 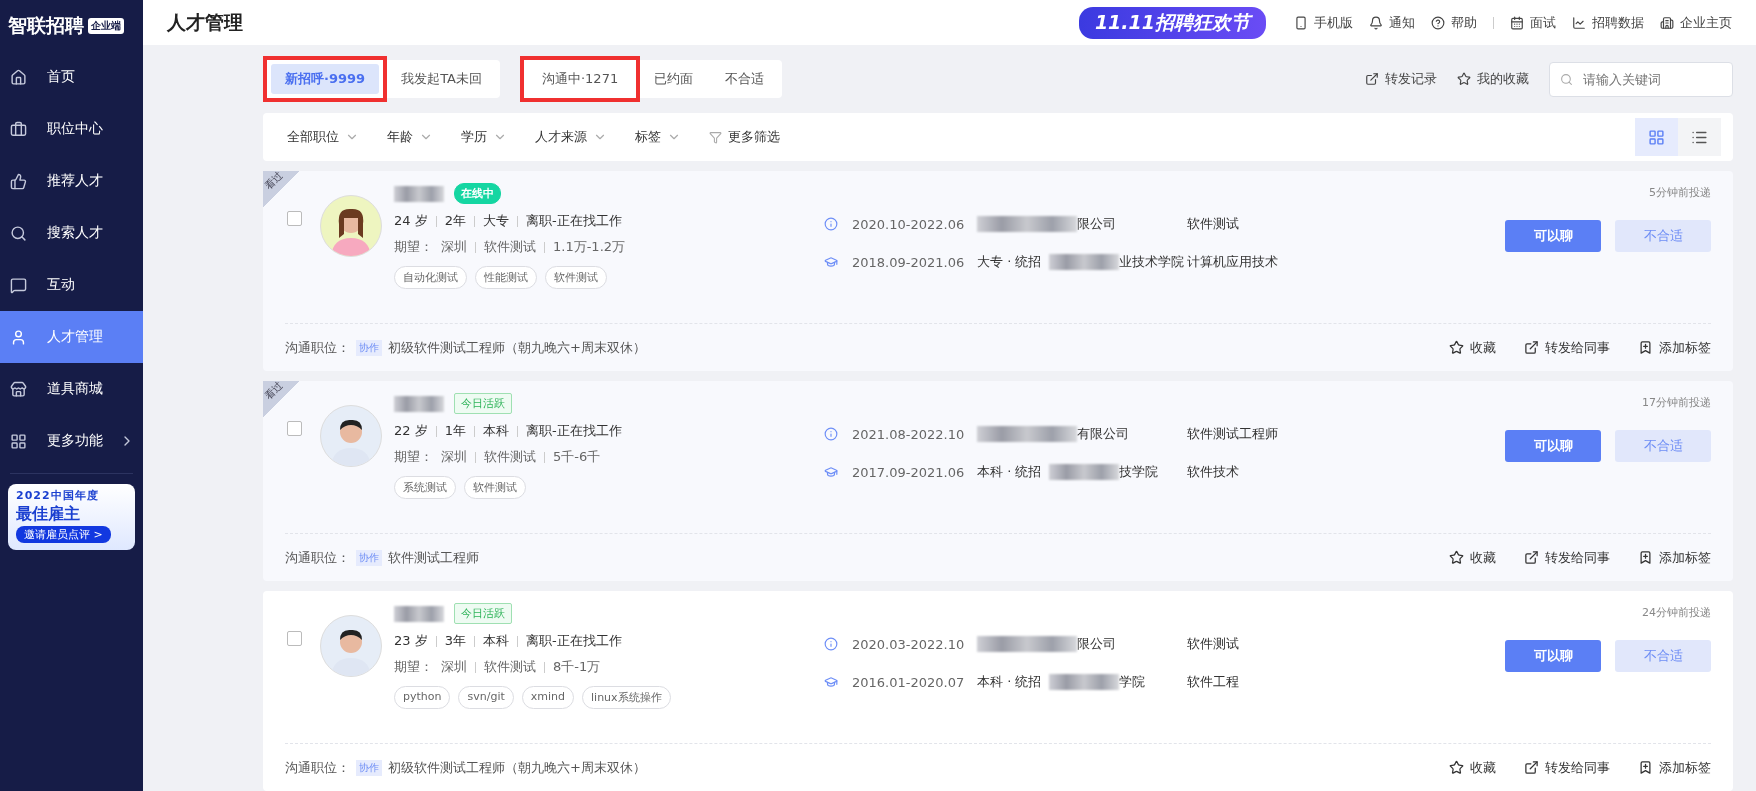 I want to click on profile-detail: 24 岁, so click(x=411, y=221).